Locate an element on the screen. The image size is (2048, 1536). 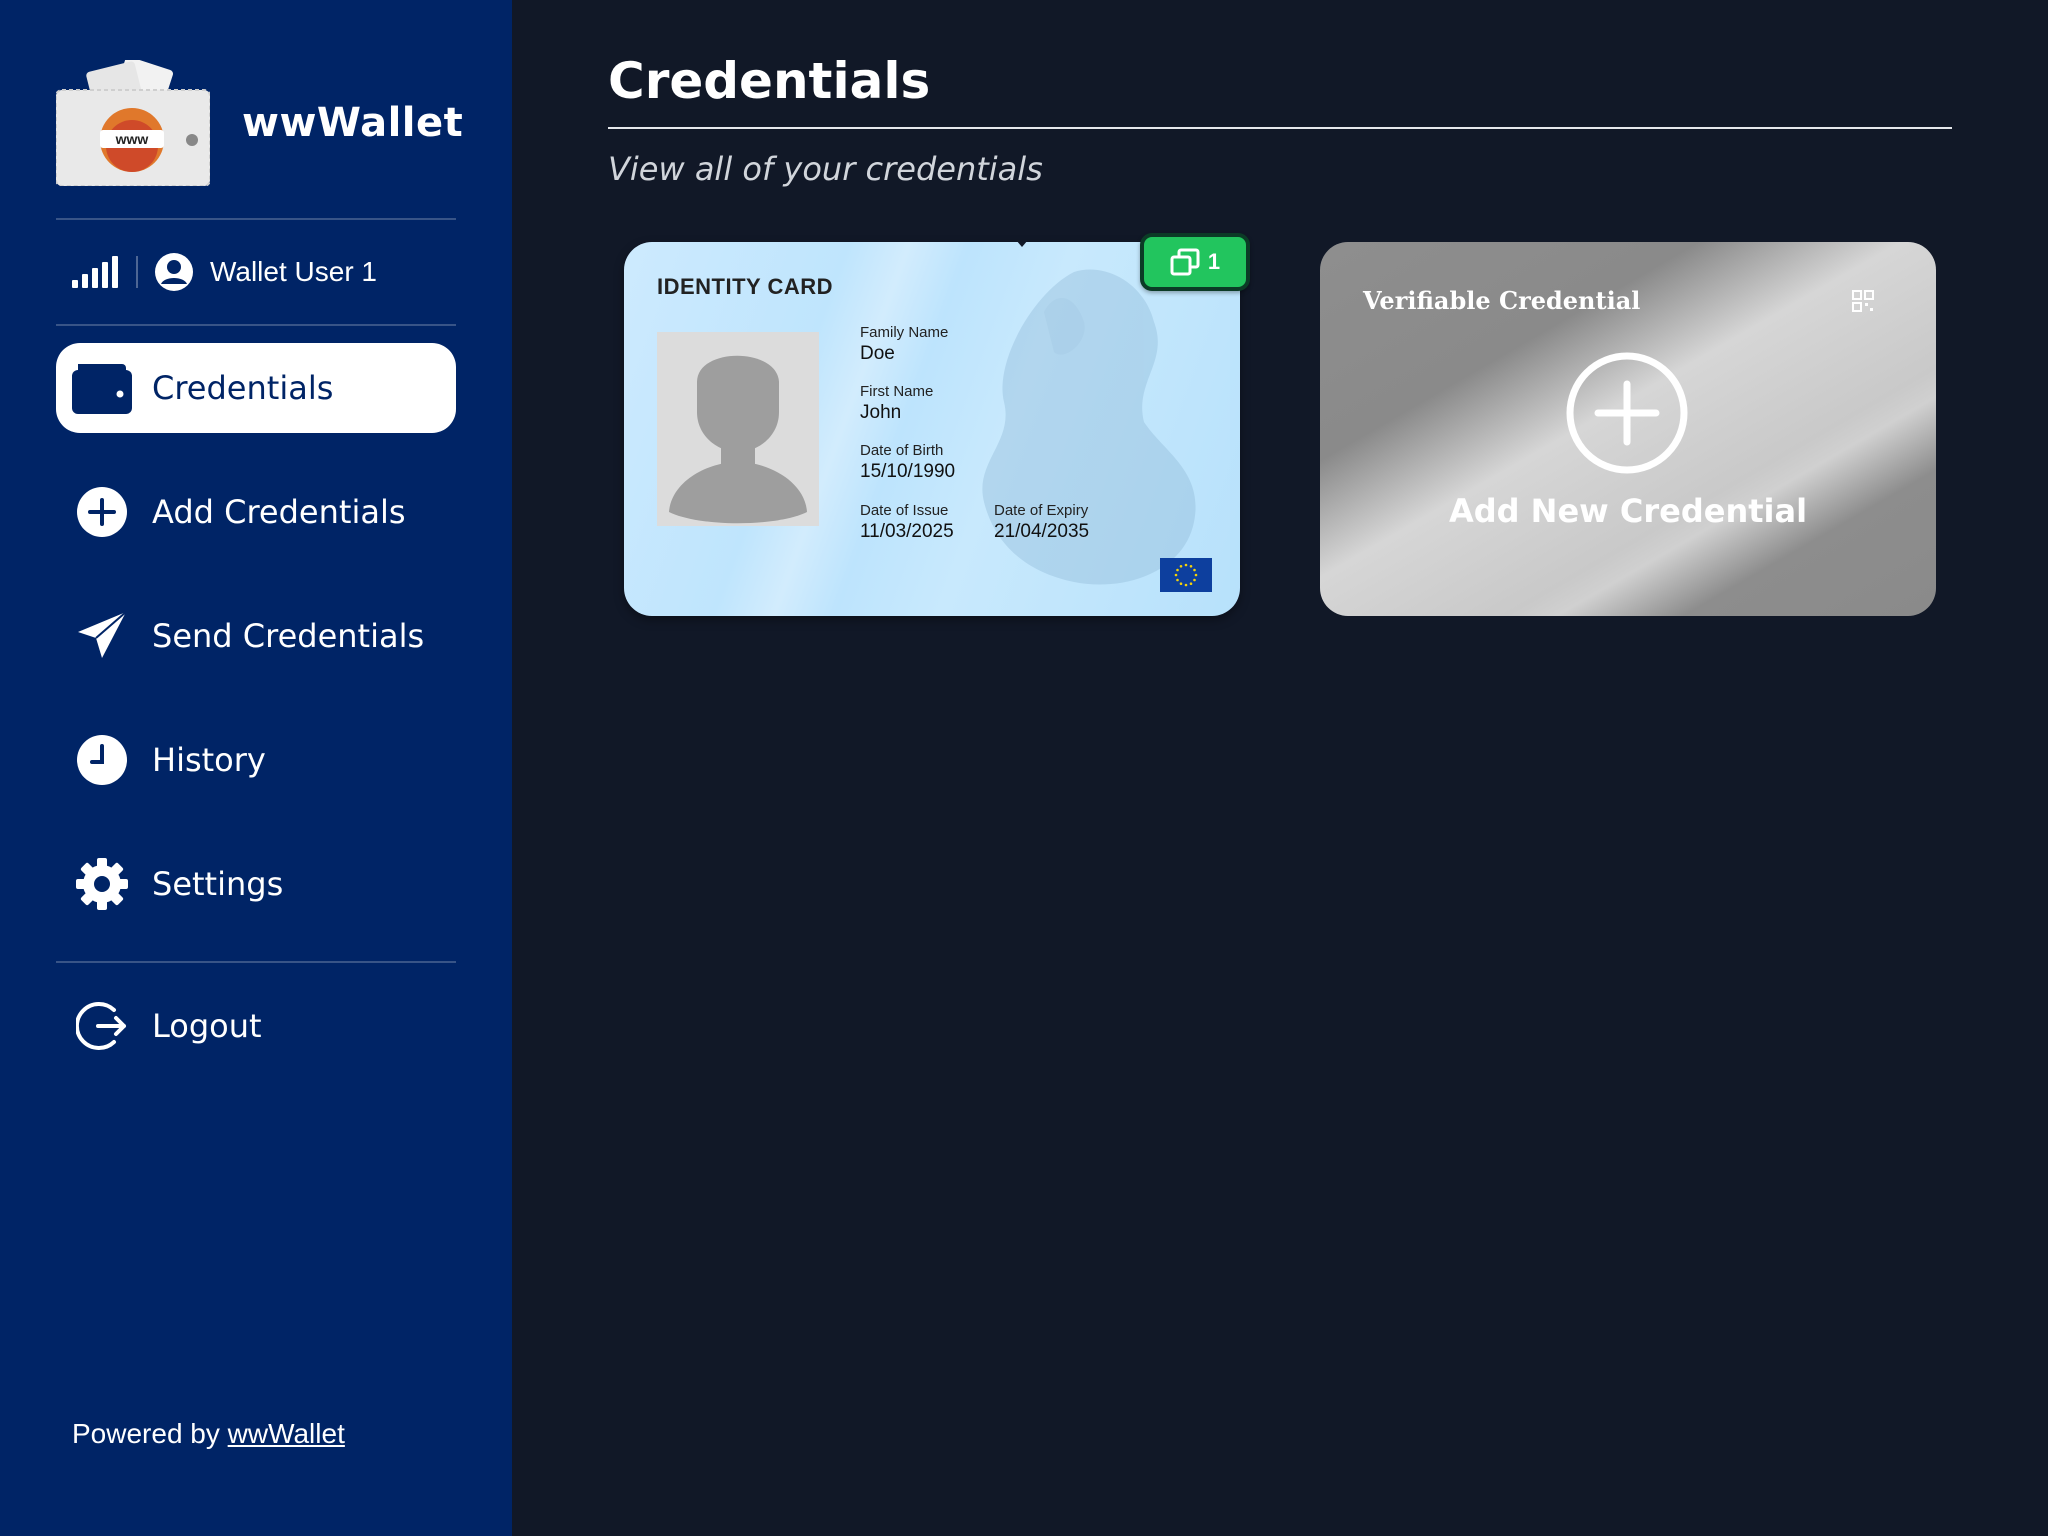
svg-text: www is located at coordinates (132, 139).